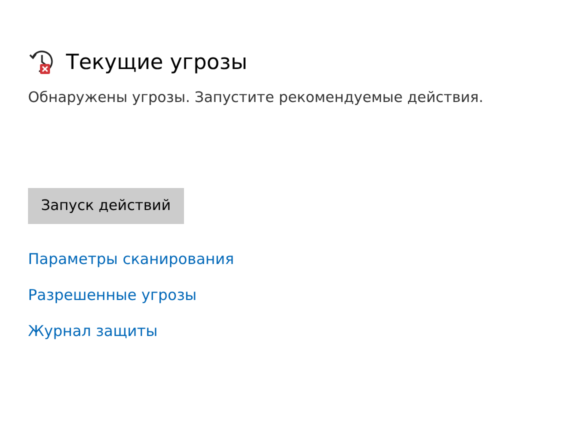  Describe the element at coordinates (131, 259) in the screenshot. I see `settings-link: Параметры сканирования` at that location.